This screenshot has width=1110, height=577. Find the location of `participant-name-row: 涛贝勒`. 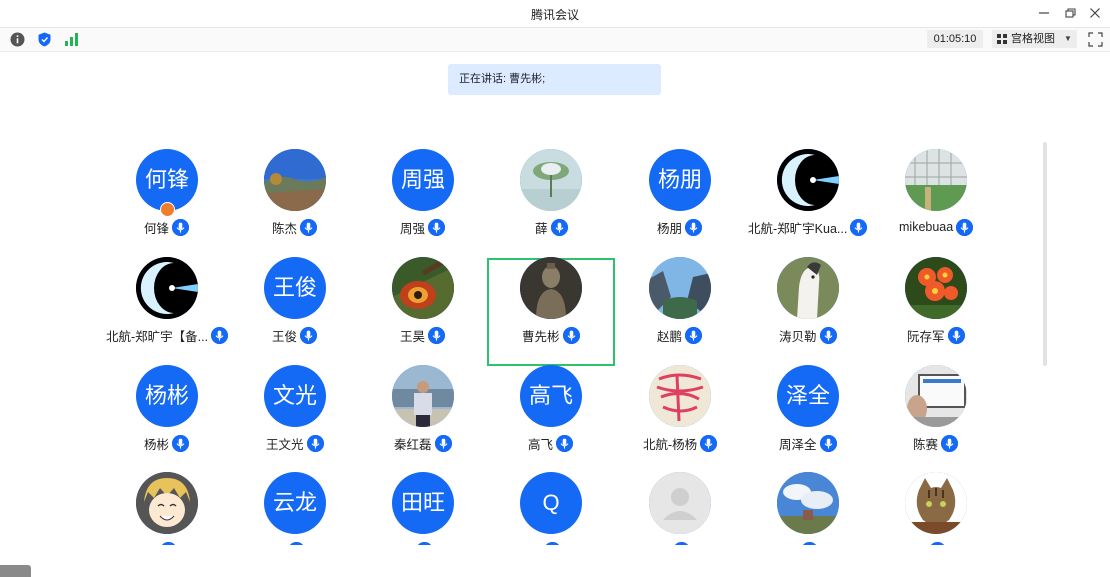

participant-name-row: 涛贝勒 is located at coordinates (808, 335).